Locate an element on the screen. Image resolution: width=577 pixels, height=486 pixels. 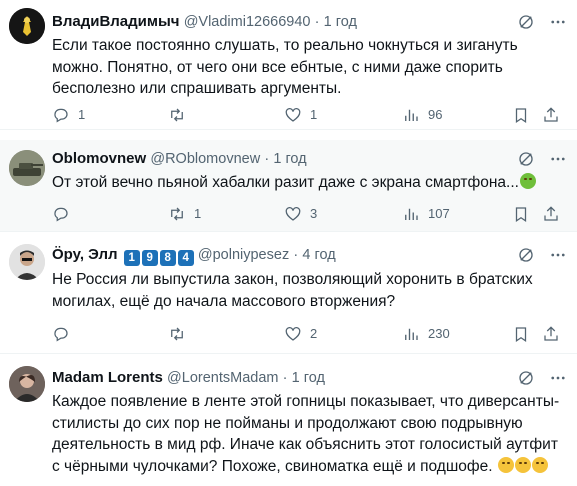
like-button: 3 is located at coordinates (300, 214).